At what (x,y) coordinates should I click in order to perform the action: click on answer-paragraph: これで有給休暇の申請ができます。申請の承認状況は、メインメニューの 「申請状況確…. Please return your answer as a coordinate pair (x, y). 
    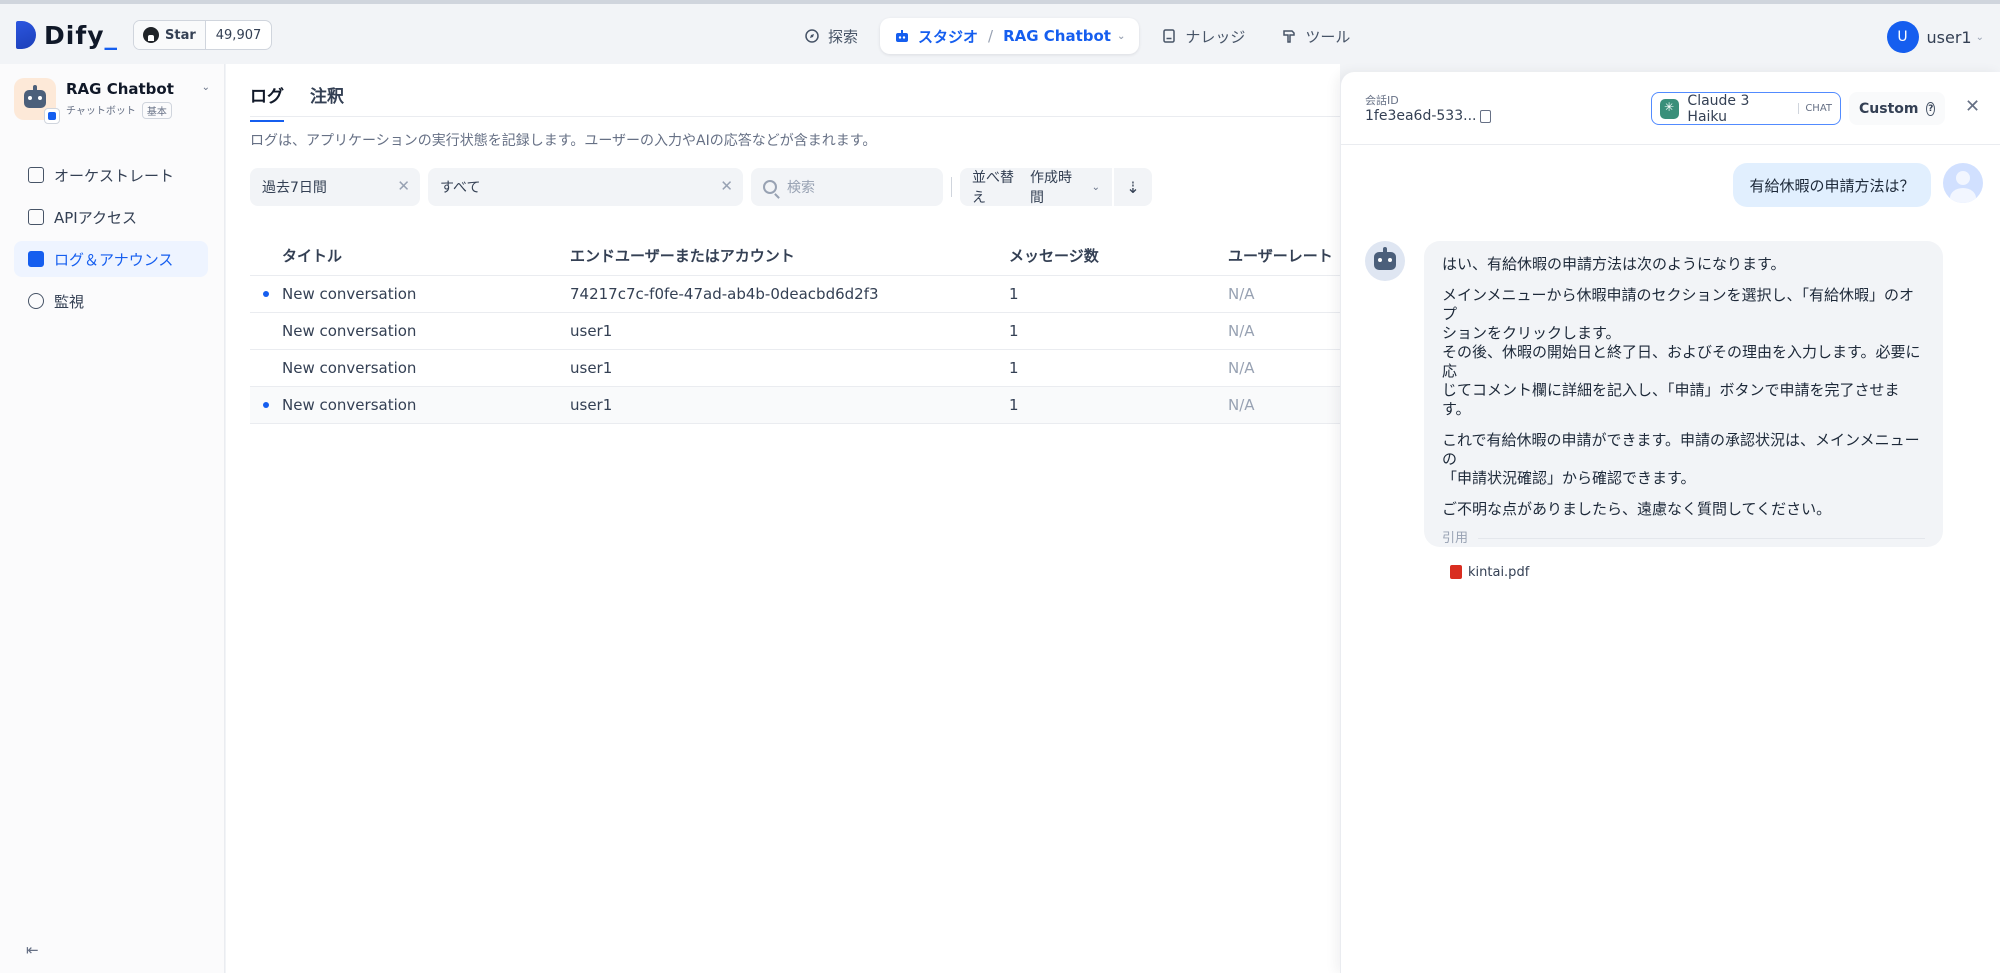
    Looking at the image, I should click on (1683, 459).